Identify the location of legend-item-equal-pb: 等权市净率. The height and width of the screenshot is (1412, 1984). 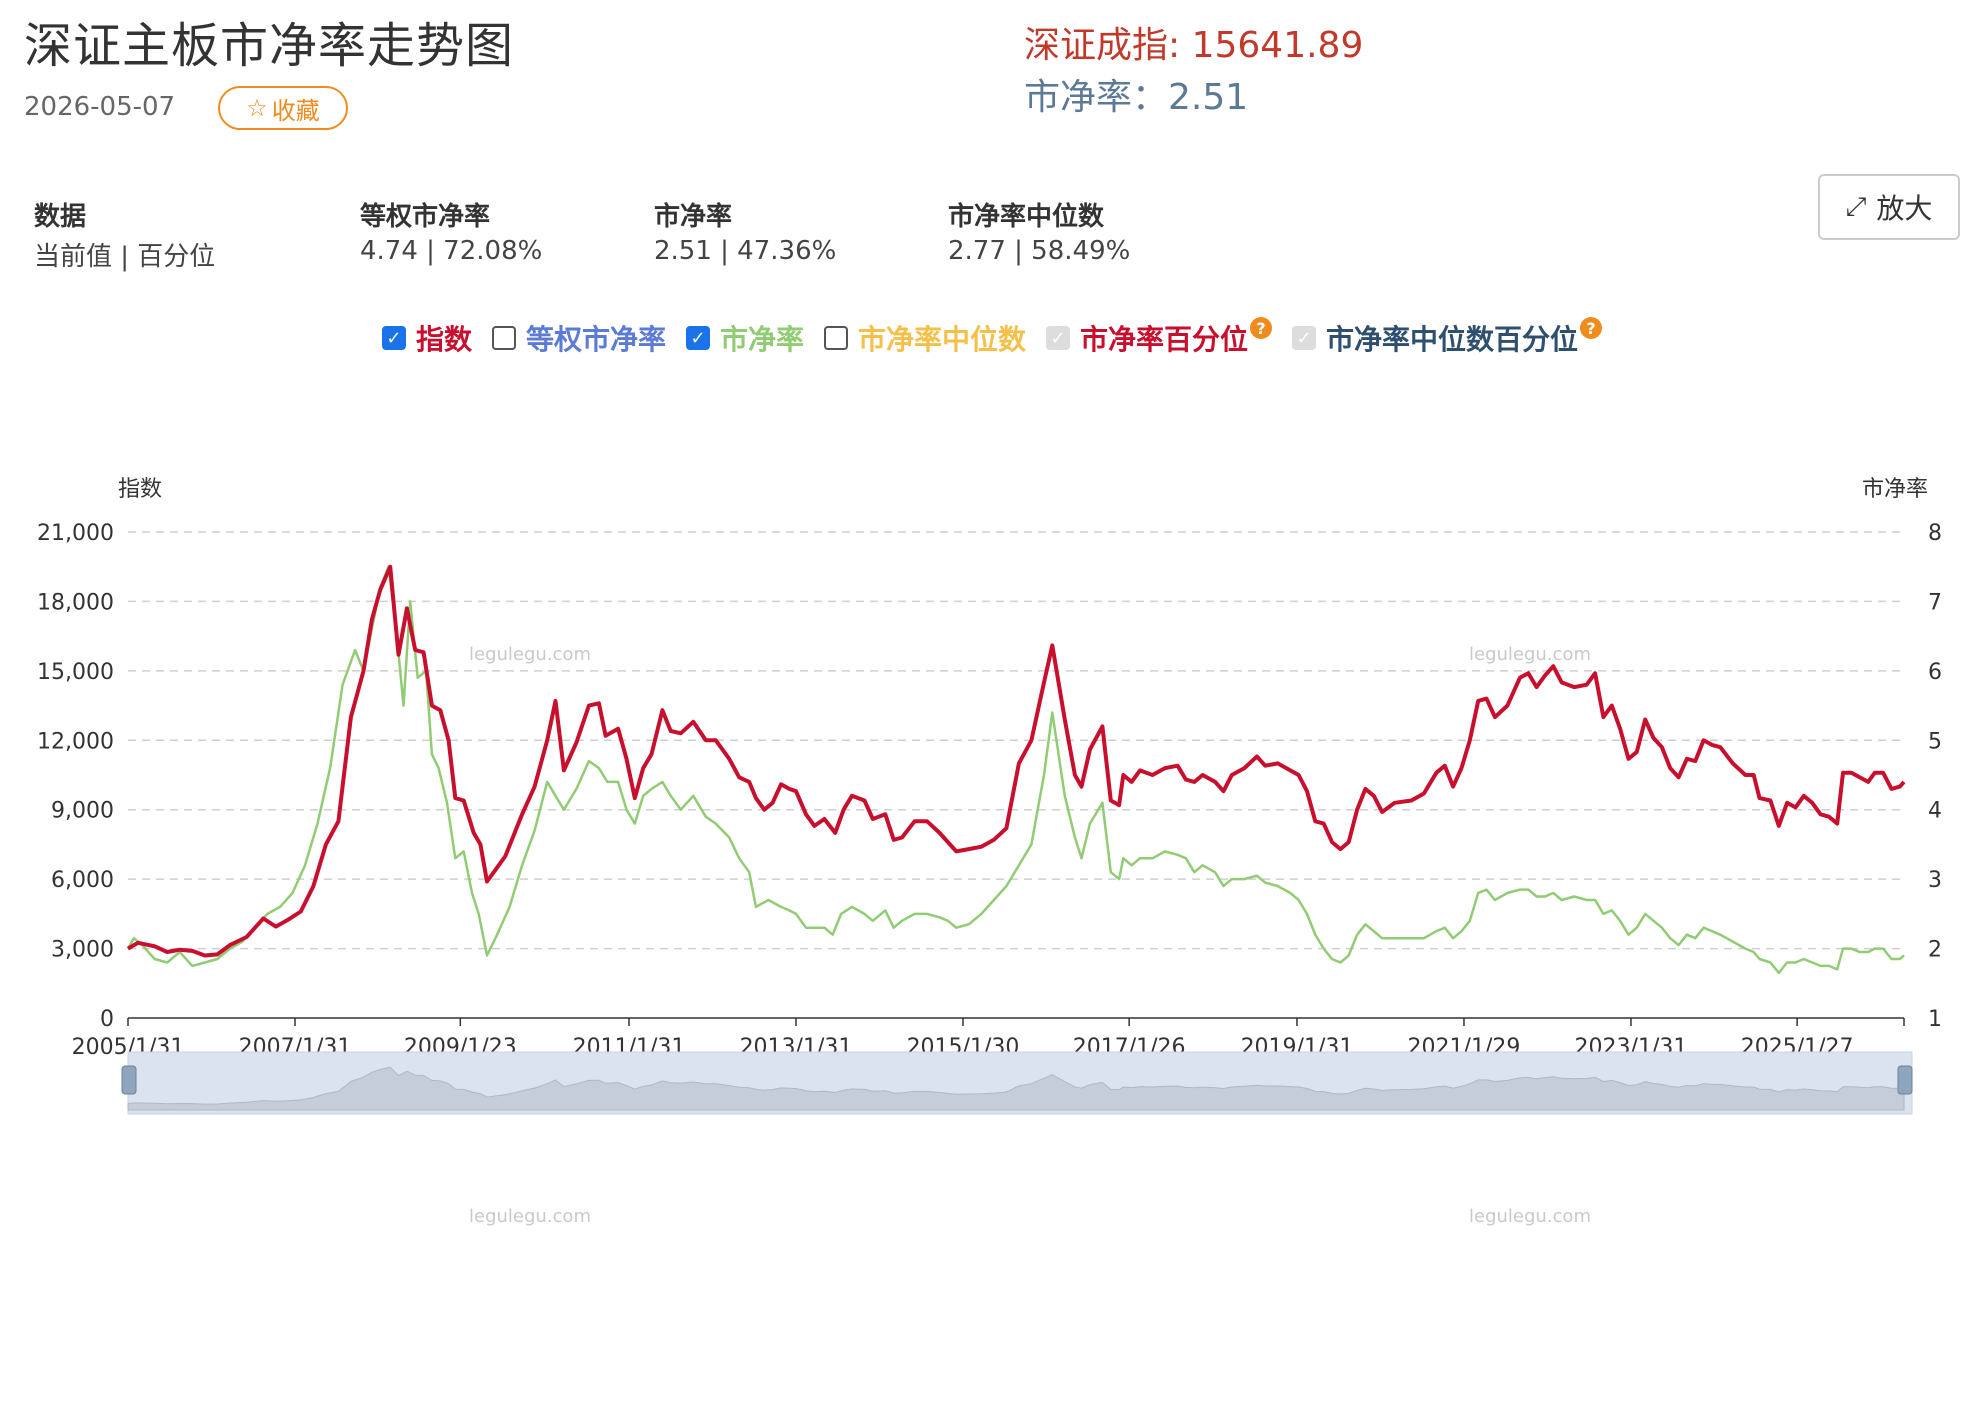
(578, 338).